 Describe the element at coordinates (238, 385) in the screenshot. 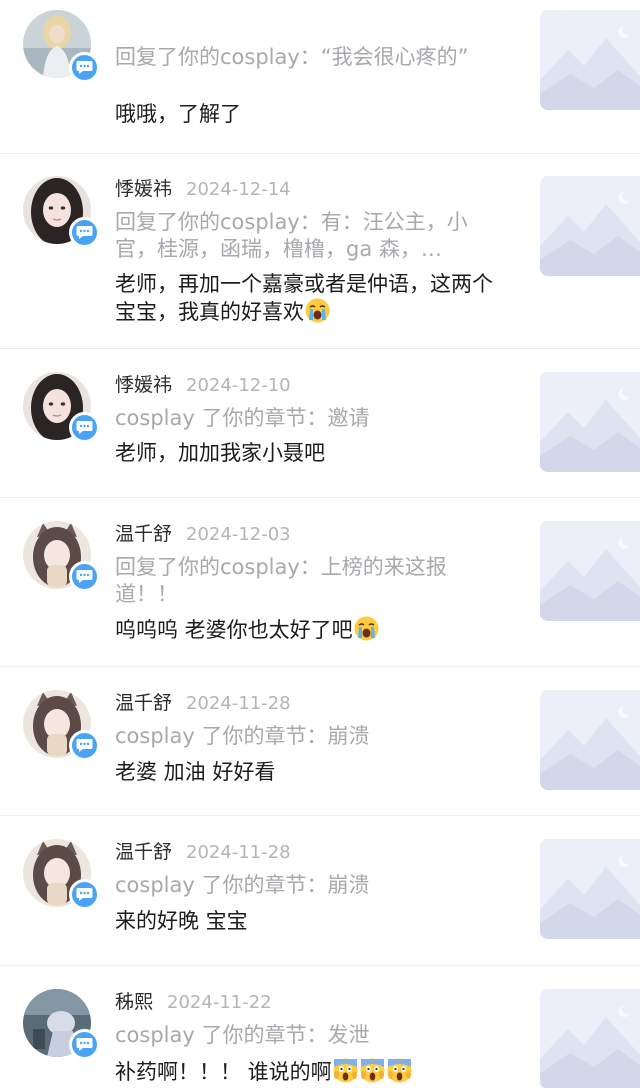

I see `timestamp: 2024-12-10` at that location.